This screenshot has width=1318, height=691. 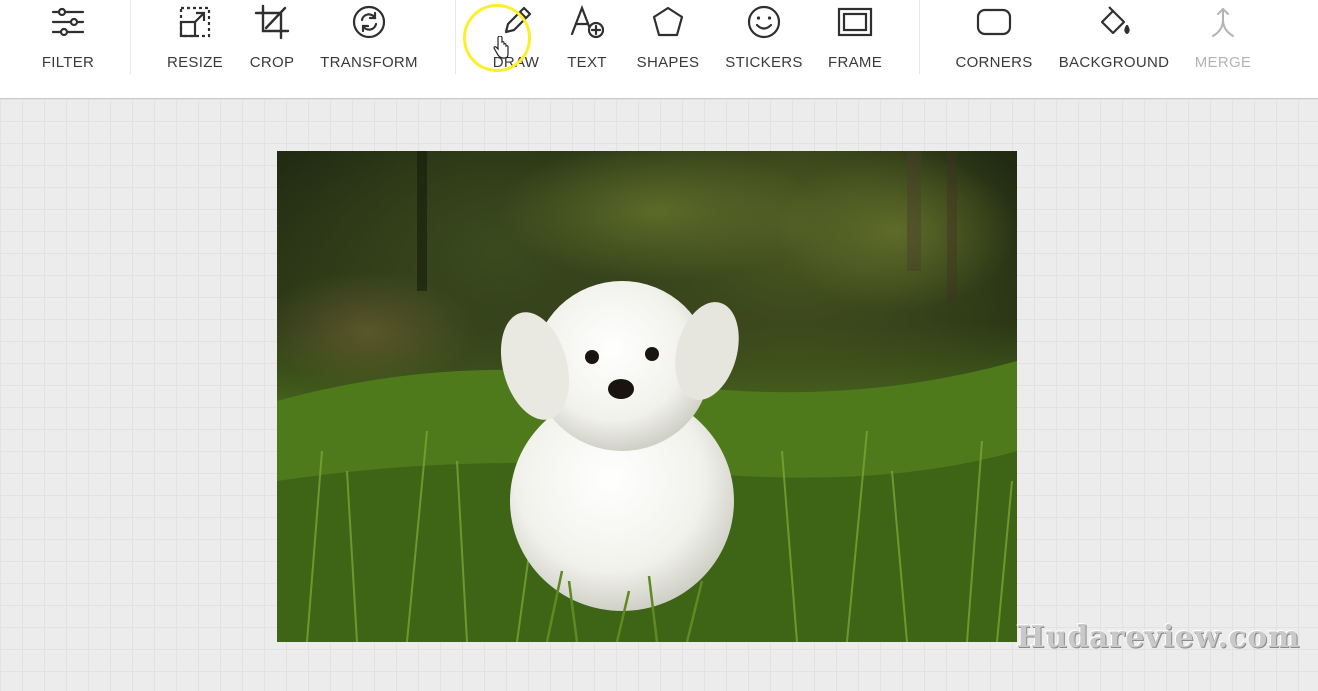 I want to click on tool-draw-label: DRAW, so click(x=516, y=62).